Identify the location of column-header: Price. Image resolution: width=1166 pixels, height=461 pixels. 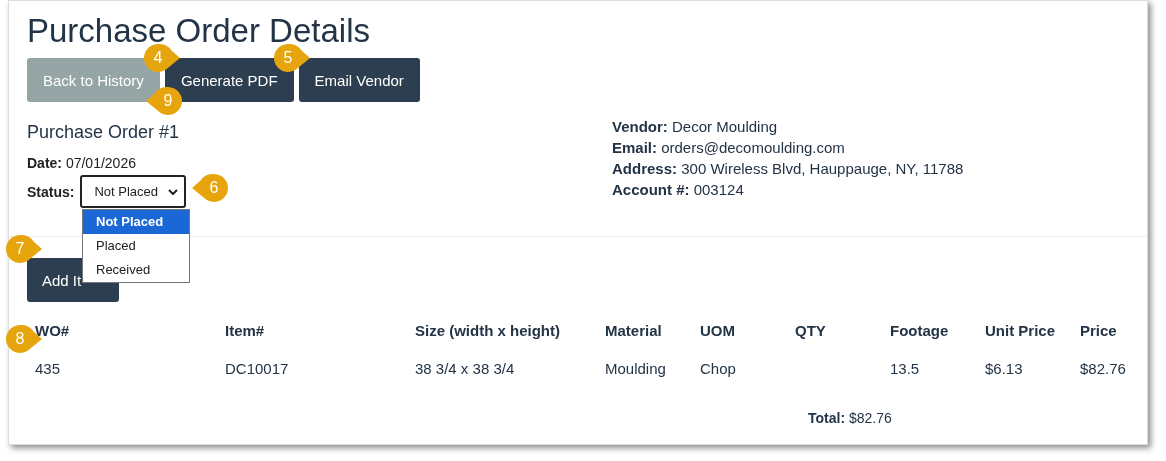
(1099, 331).